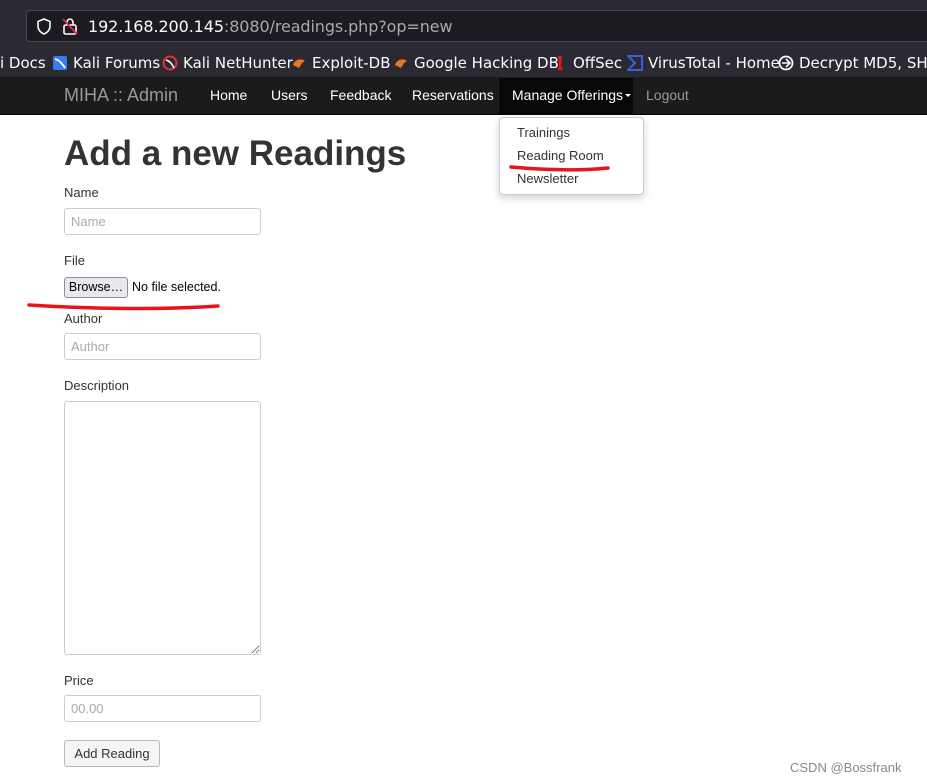 The height and width of the screenshot is (783, 927). What do you see at coordinates (338, 26) in the screenshot?
I see `url-path: :8080/readings.php?op=new` at bounding box center [338, 26].